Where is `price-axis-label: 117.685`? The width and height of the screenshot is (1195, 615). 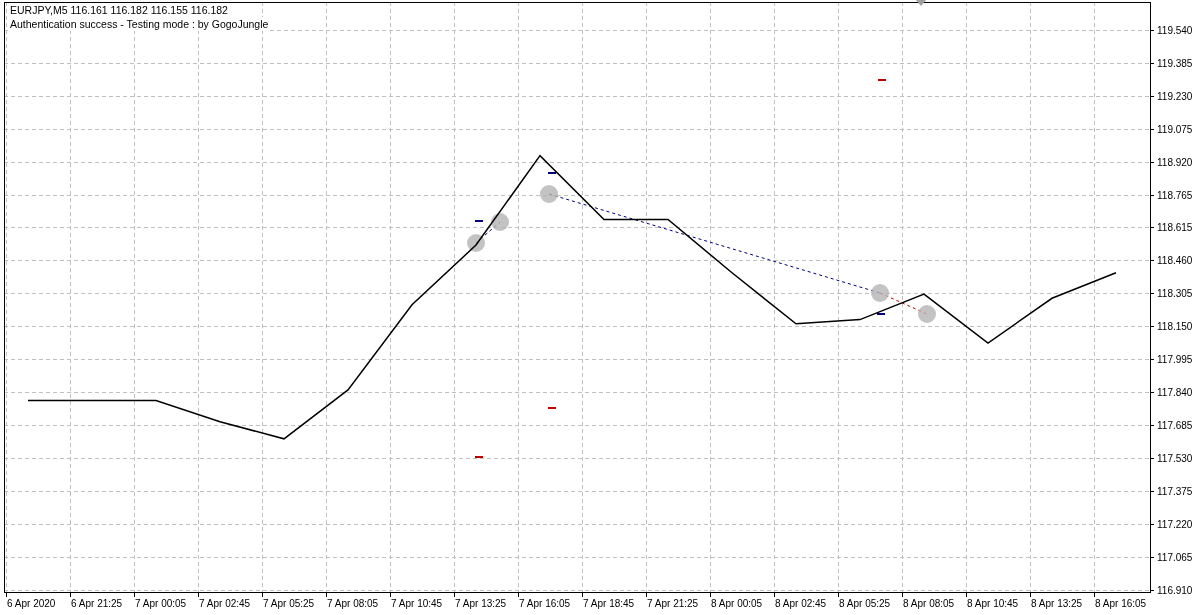
price-axis-label: 117.685 is located at coordinates (1175, 425).